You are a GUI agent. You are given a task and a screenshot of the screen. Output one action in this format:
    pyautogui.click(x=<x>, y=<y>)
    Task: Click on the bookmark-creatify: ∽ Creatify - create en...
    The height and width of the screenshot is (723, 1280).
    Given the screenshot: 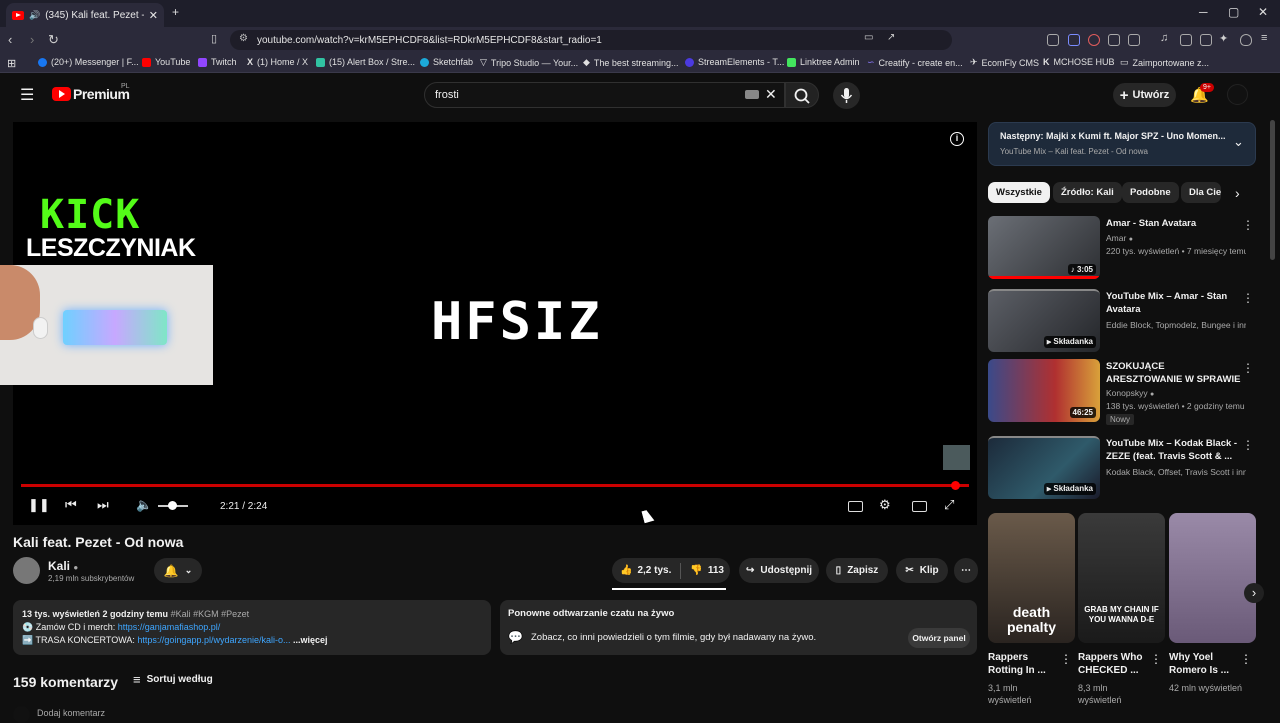 What is the action you would take?
    pyautogui.click(x=915, y=62)
    